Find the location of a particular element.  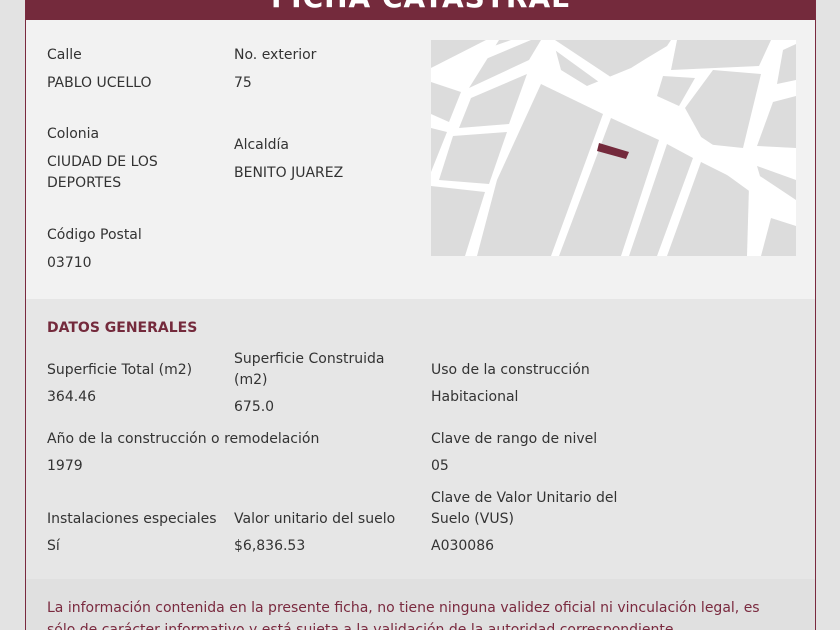

alcaldia-value: BENITO JUAREZ is located at coordinates (289, 173).